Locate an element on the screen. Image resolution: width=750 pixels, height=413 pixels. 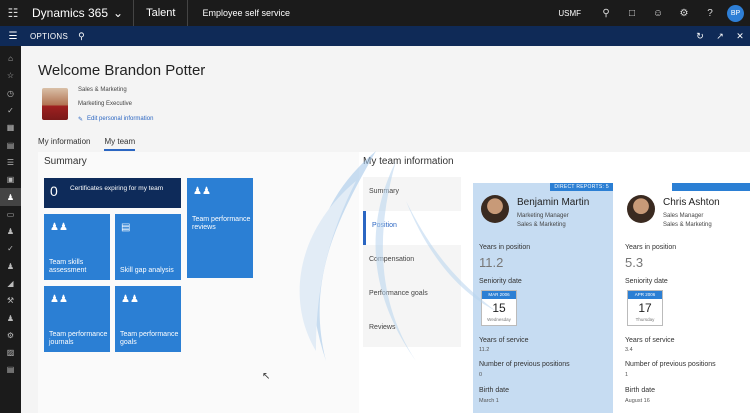
team-skills-assessment-tile: ♟♟ Team skills assessment is located at coordinates (77, 247).